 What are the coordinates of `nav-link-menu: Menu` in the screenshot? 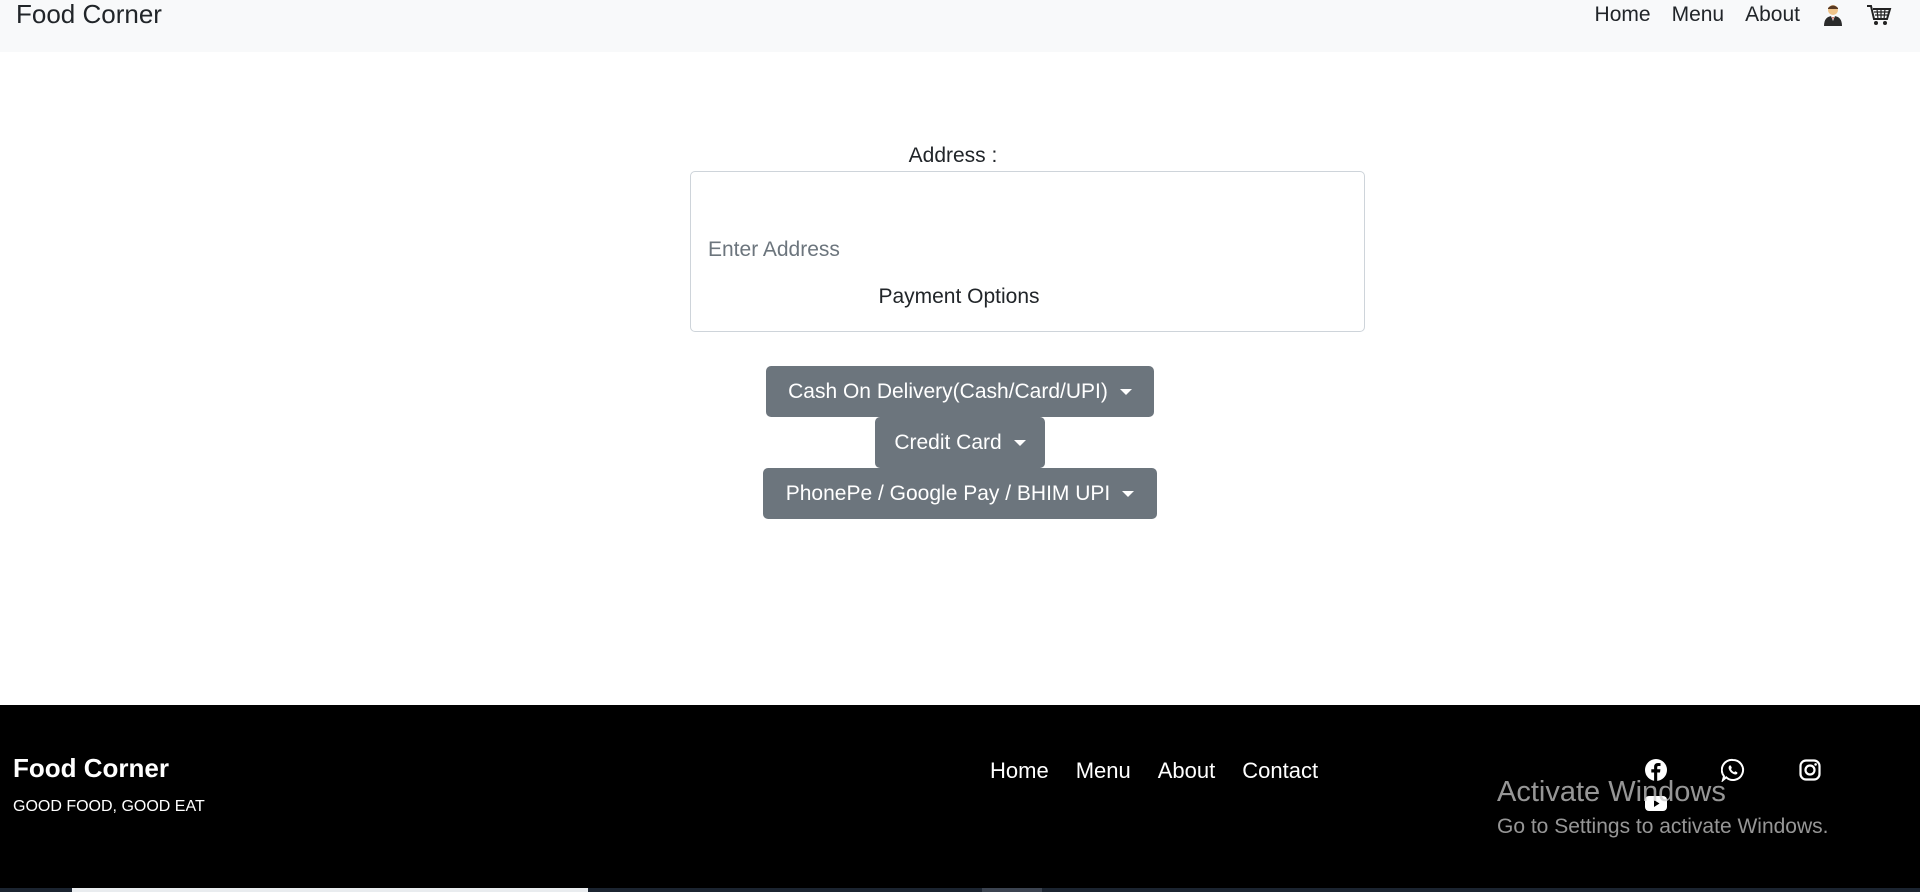 It's located at (1698, 15).